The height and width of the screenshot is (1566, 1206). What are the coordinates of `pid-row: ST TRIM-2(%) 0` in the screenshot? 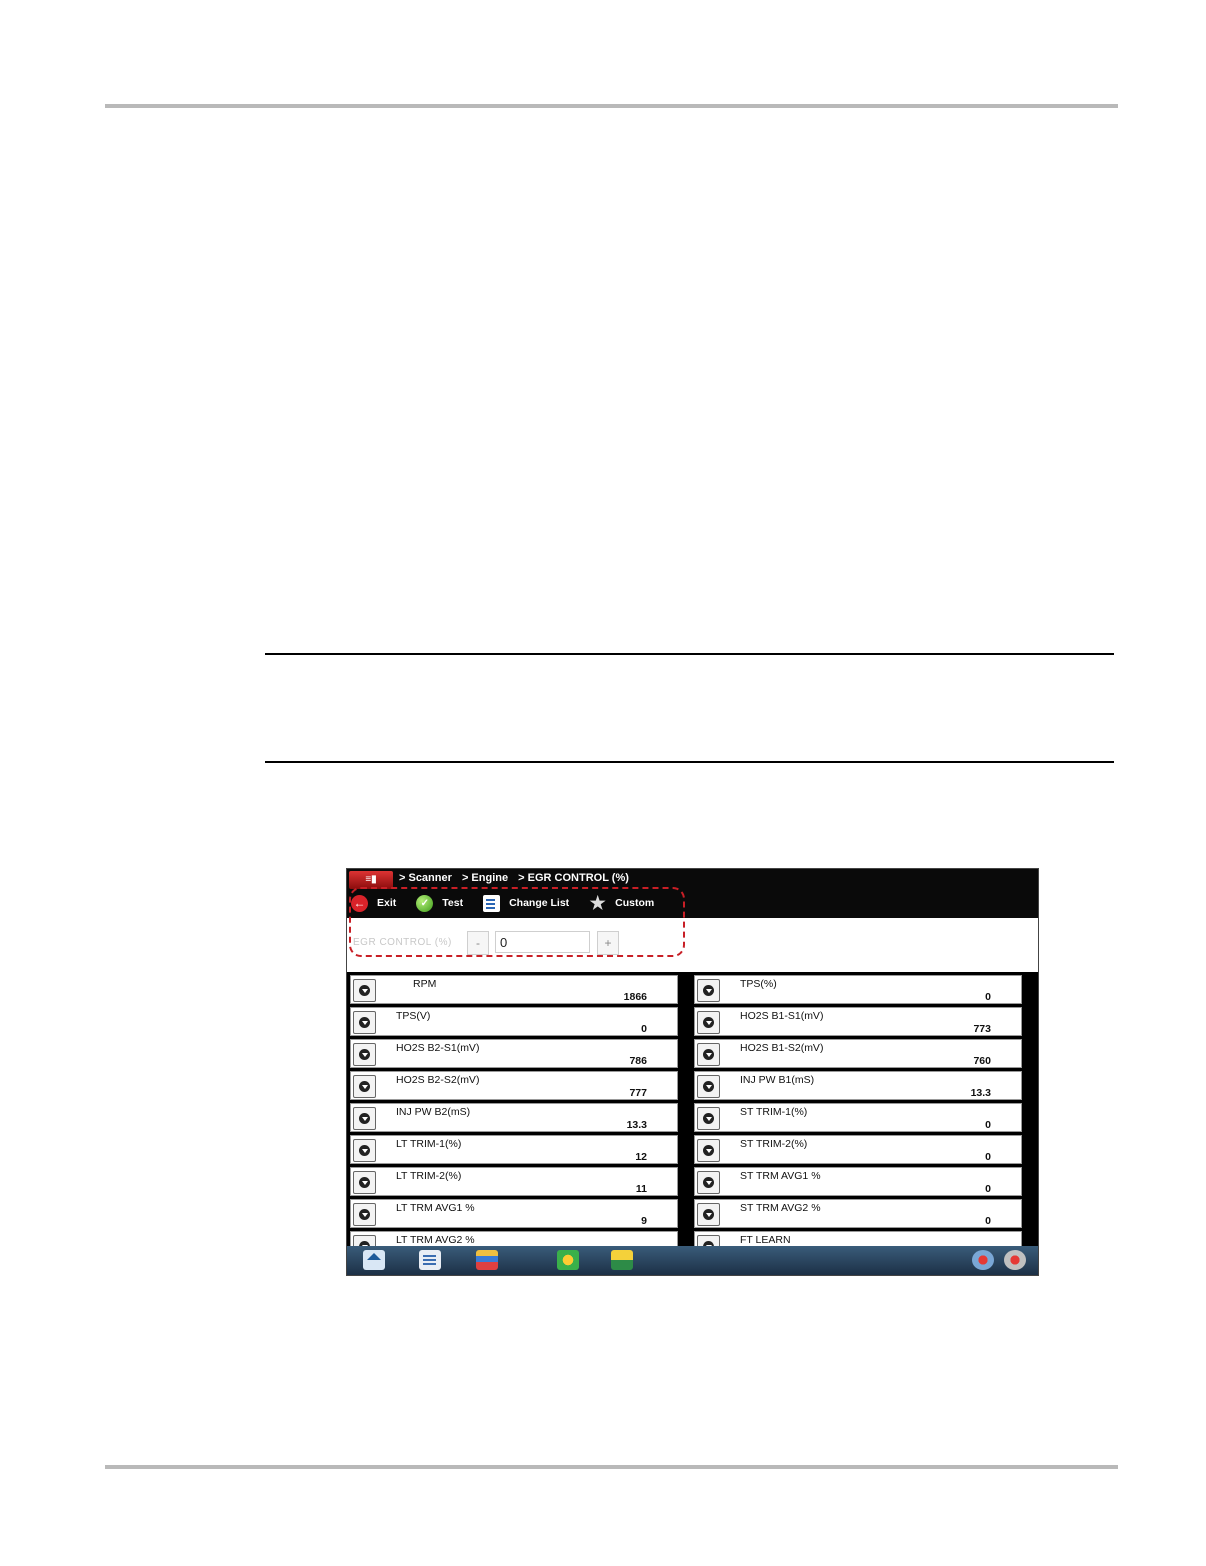 It's located at (858, 1149).